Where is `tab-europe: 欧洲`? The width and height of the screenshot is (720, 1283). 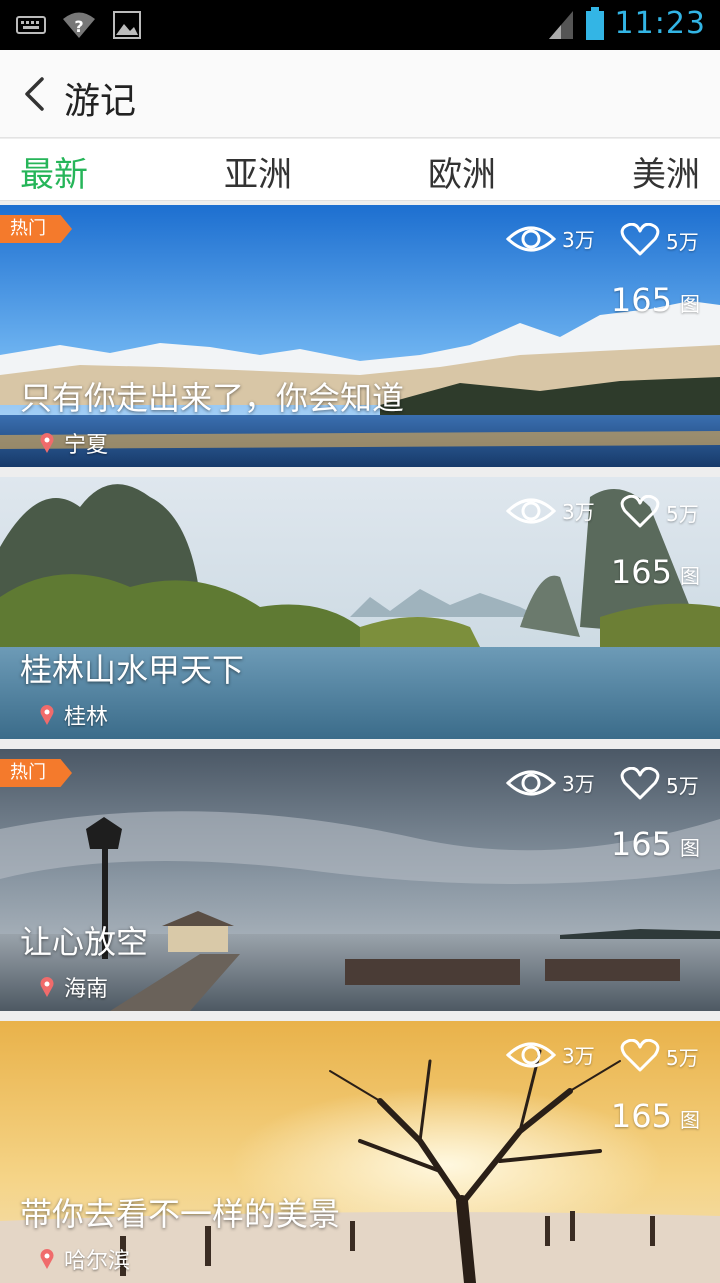
tab-europe: 欧洲 is located at coordinates (462, 171).